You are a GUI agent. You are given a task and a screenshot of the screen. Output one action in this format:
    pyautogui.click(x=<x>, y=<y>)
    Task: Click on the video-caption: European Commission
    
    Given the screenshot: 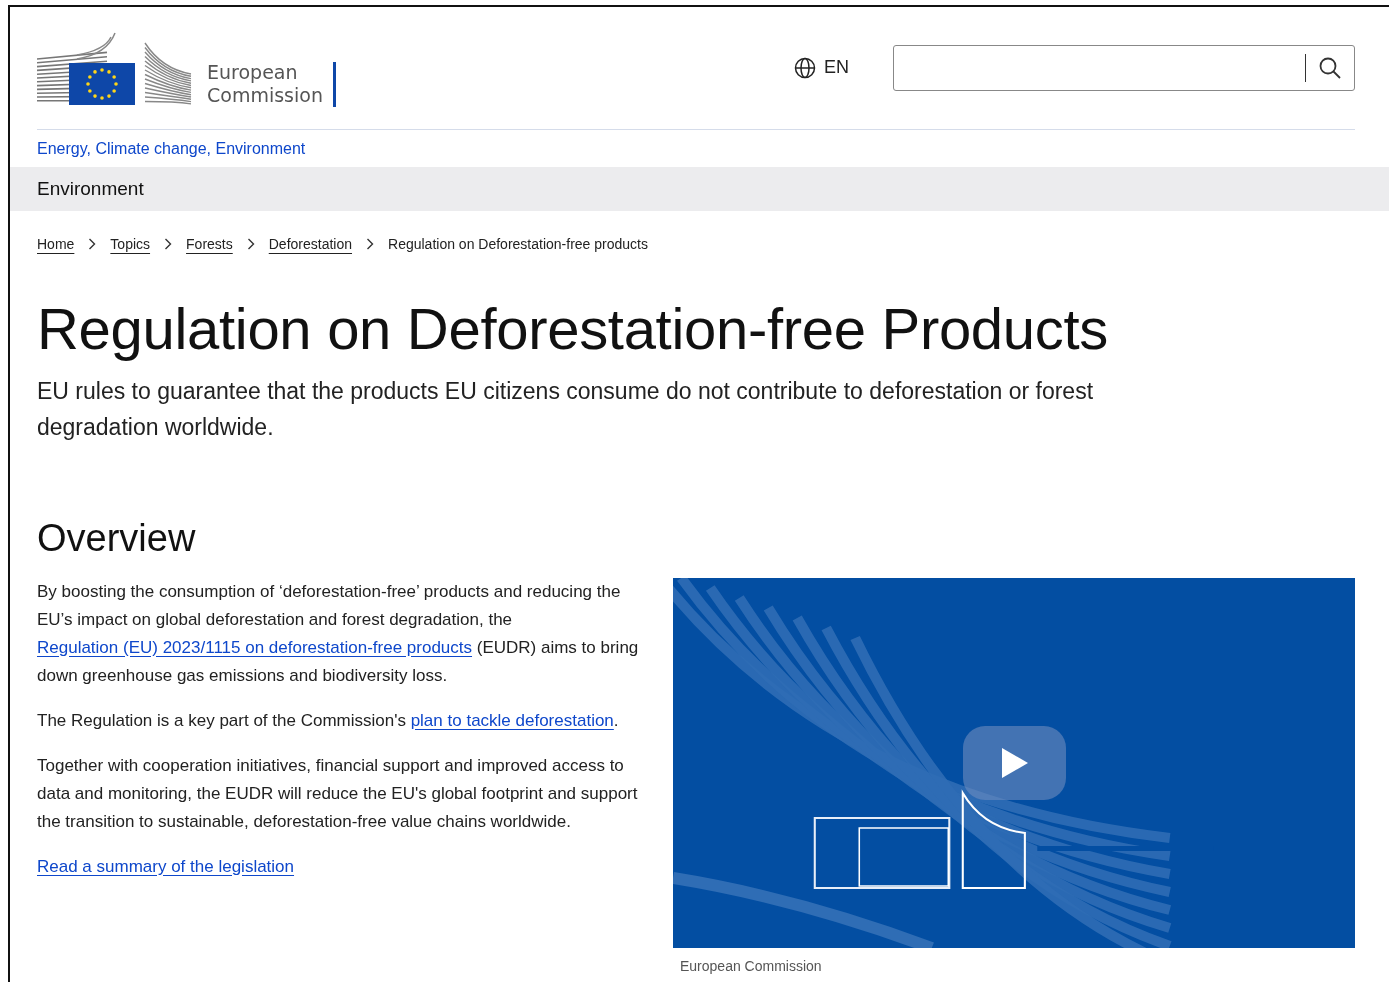 What is the action you would take?
    pyautogui.click(x=751, y=965)
    